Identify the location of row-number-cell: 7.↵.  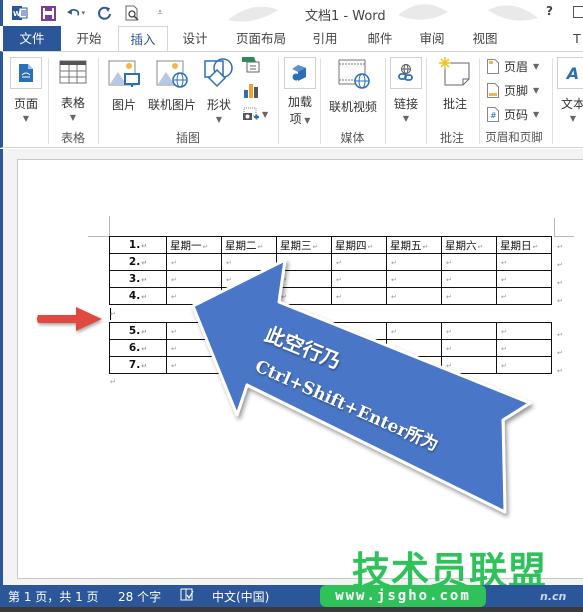
(138, 365).